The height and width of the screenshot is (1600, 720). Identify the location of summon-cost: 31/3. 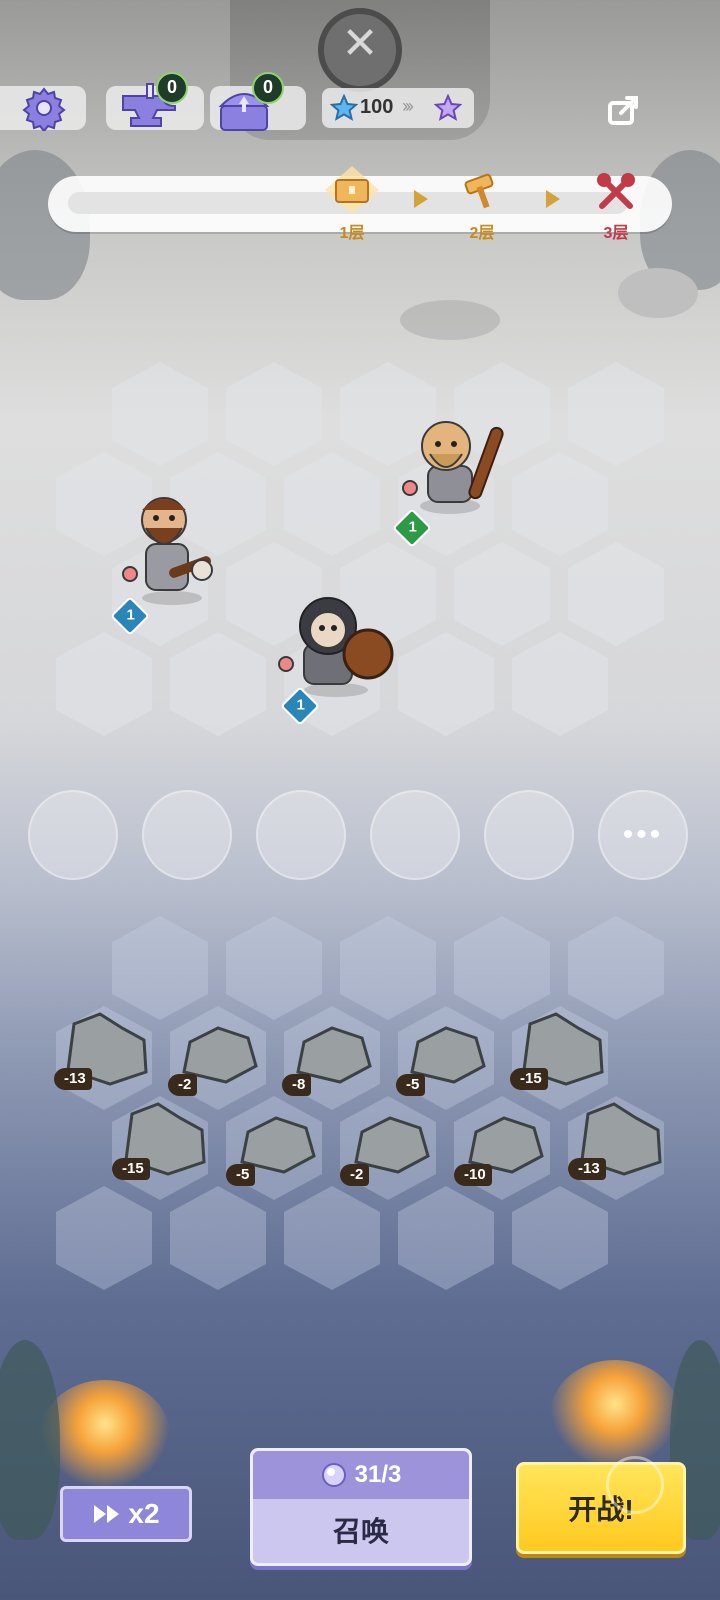
(361, 1475).